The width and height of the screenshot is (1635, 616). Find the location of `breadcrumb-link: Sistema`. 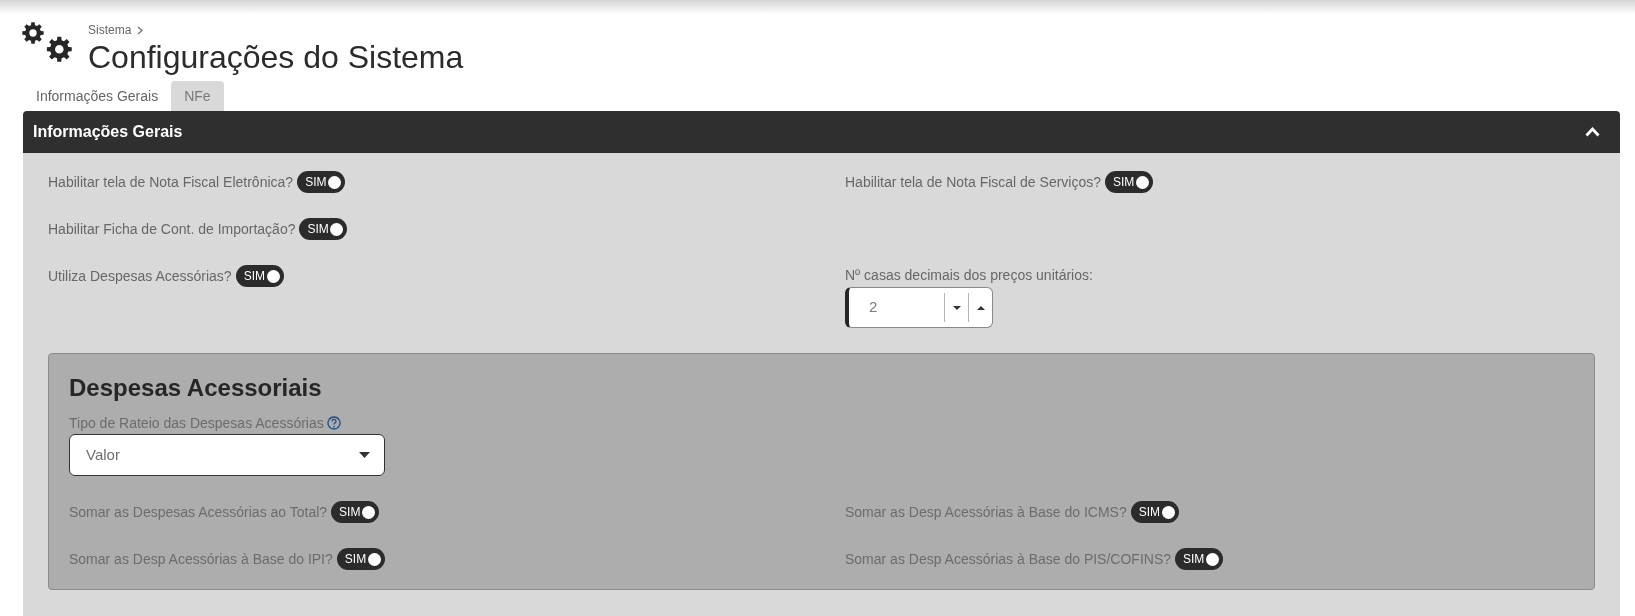

breadcrumb-link: Sistema is located at coordinates (110, 30).